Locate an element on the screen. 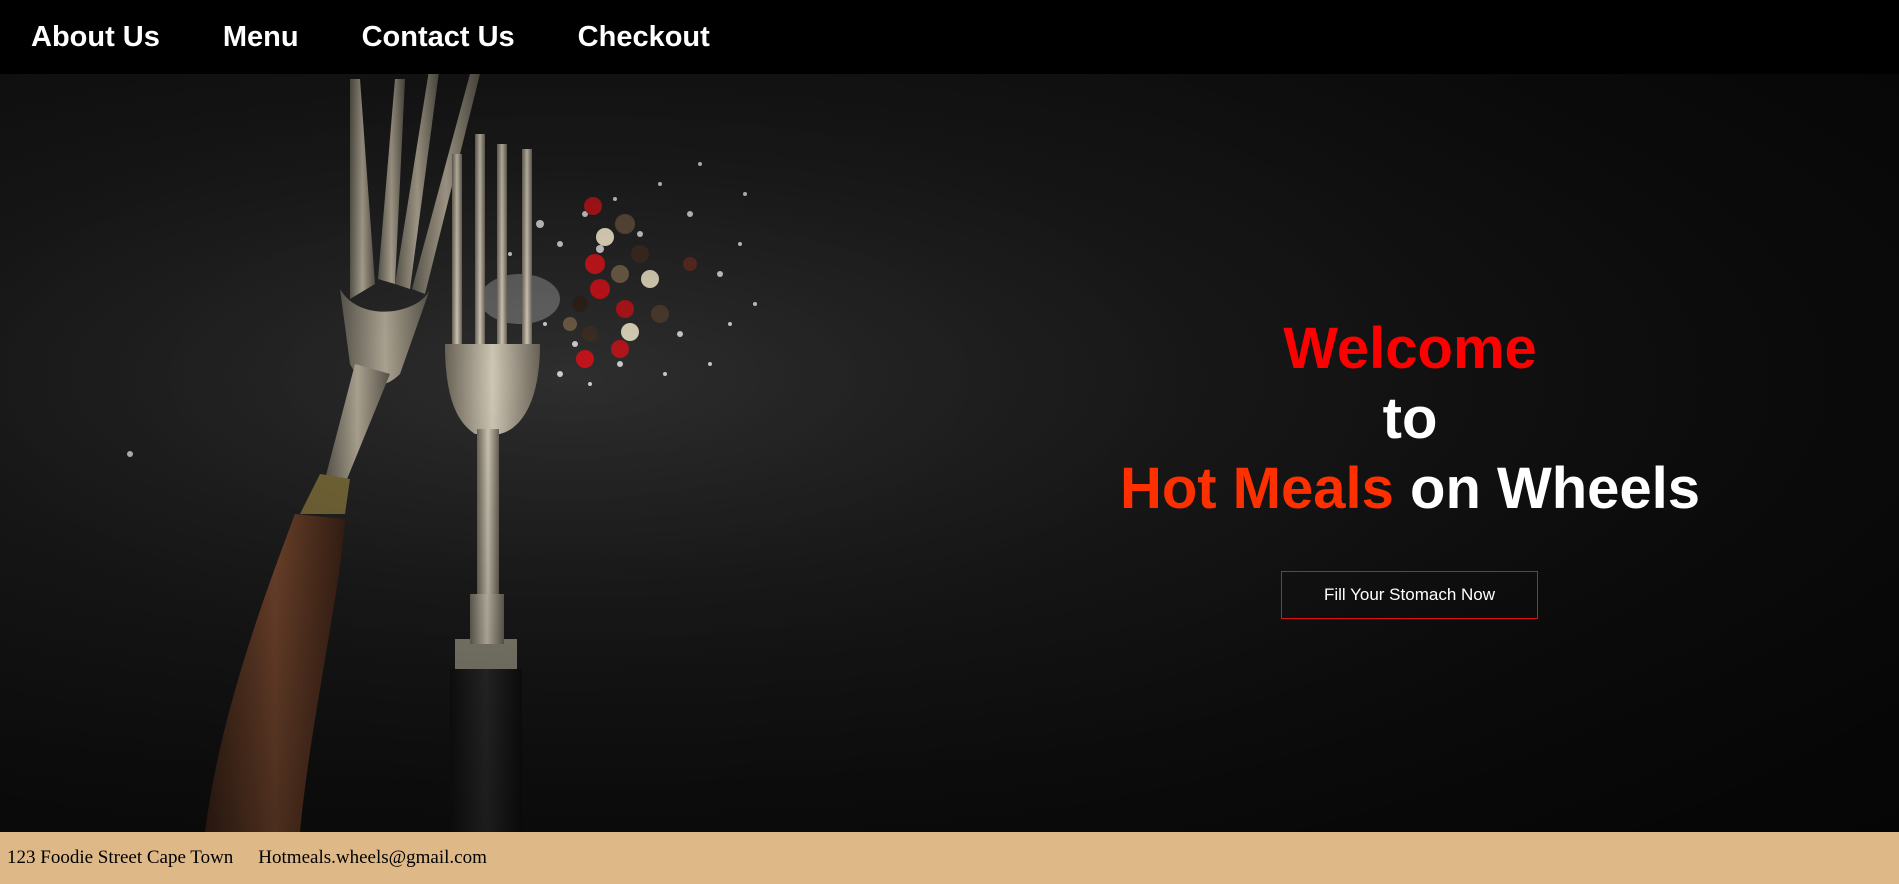 The height and width of the screenshot is (884, 1899). brand-rest: on Wheels is located at coordinates (1555, 488).